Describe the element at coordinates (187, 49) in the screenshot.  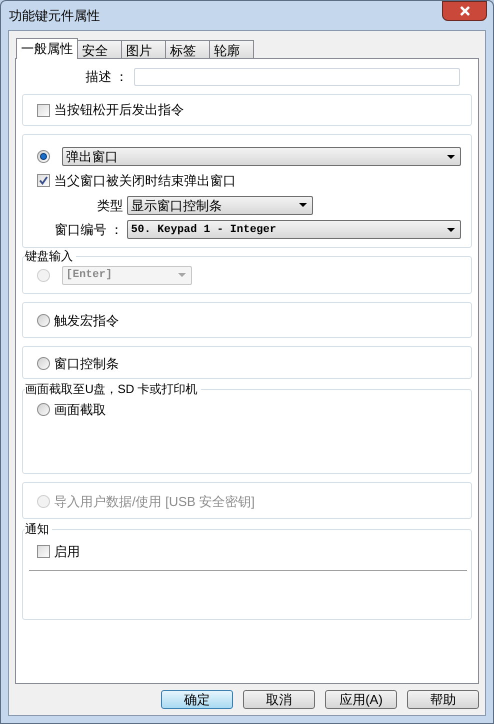
I see `tab: 标签` at that location.